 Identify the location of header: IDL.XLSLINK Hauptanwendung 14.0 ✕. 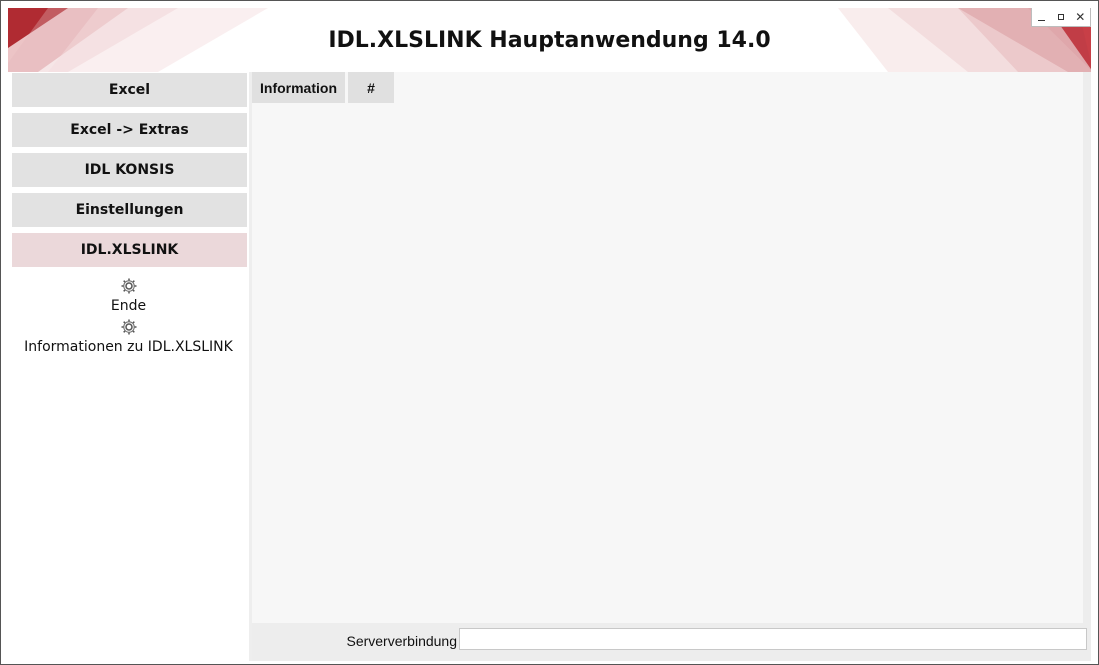
(549, 40).